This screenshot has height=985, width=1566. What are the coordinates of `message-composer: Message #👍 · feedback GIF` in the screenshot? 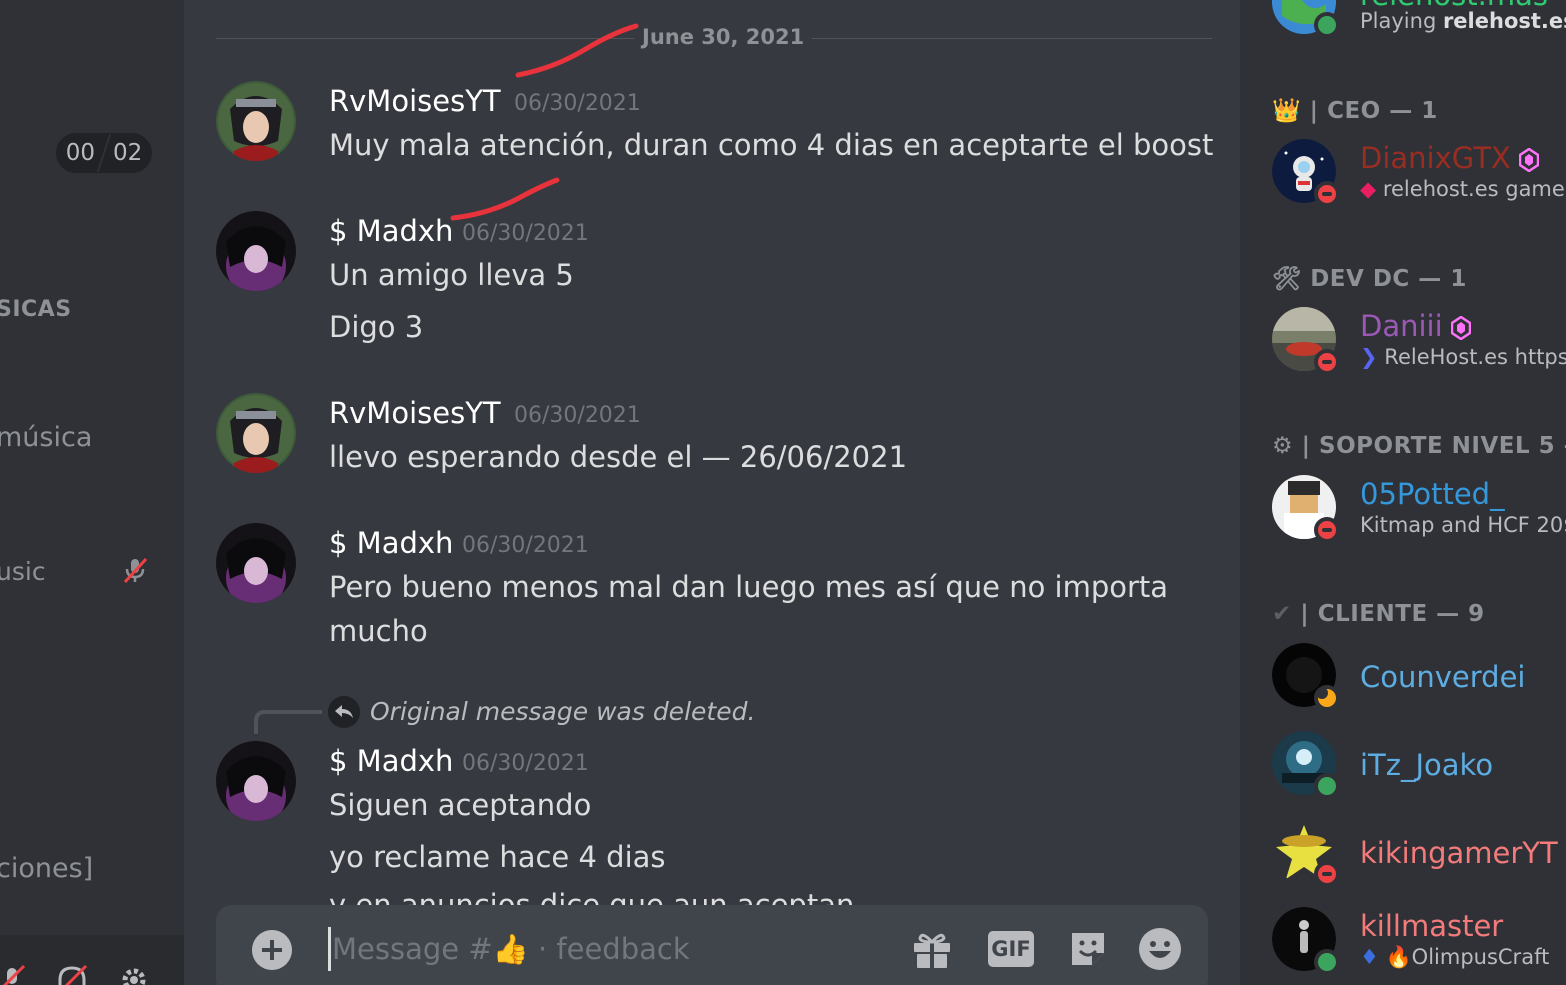 It's located at (712, 945).